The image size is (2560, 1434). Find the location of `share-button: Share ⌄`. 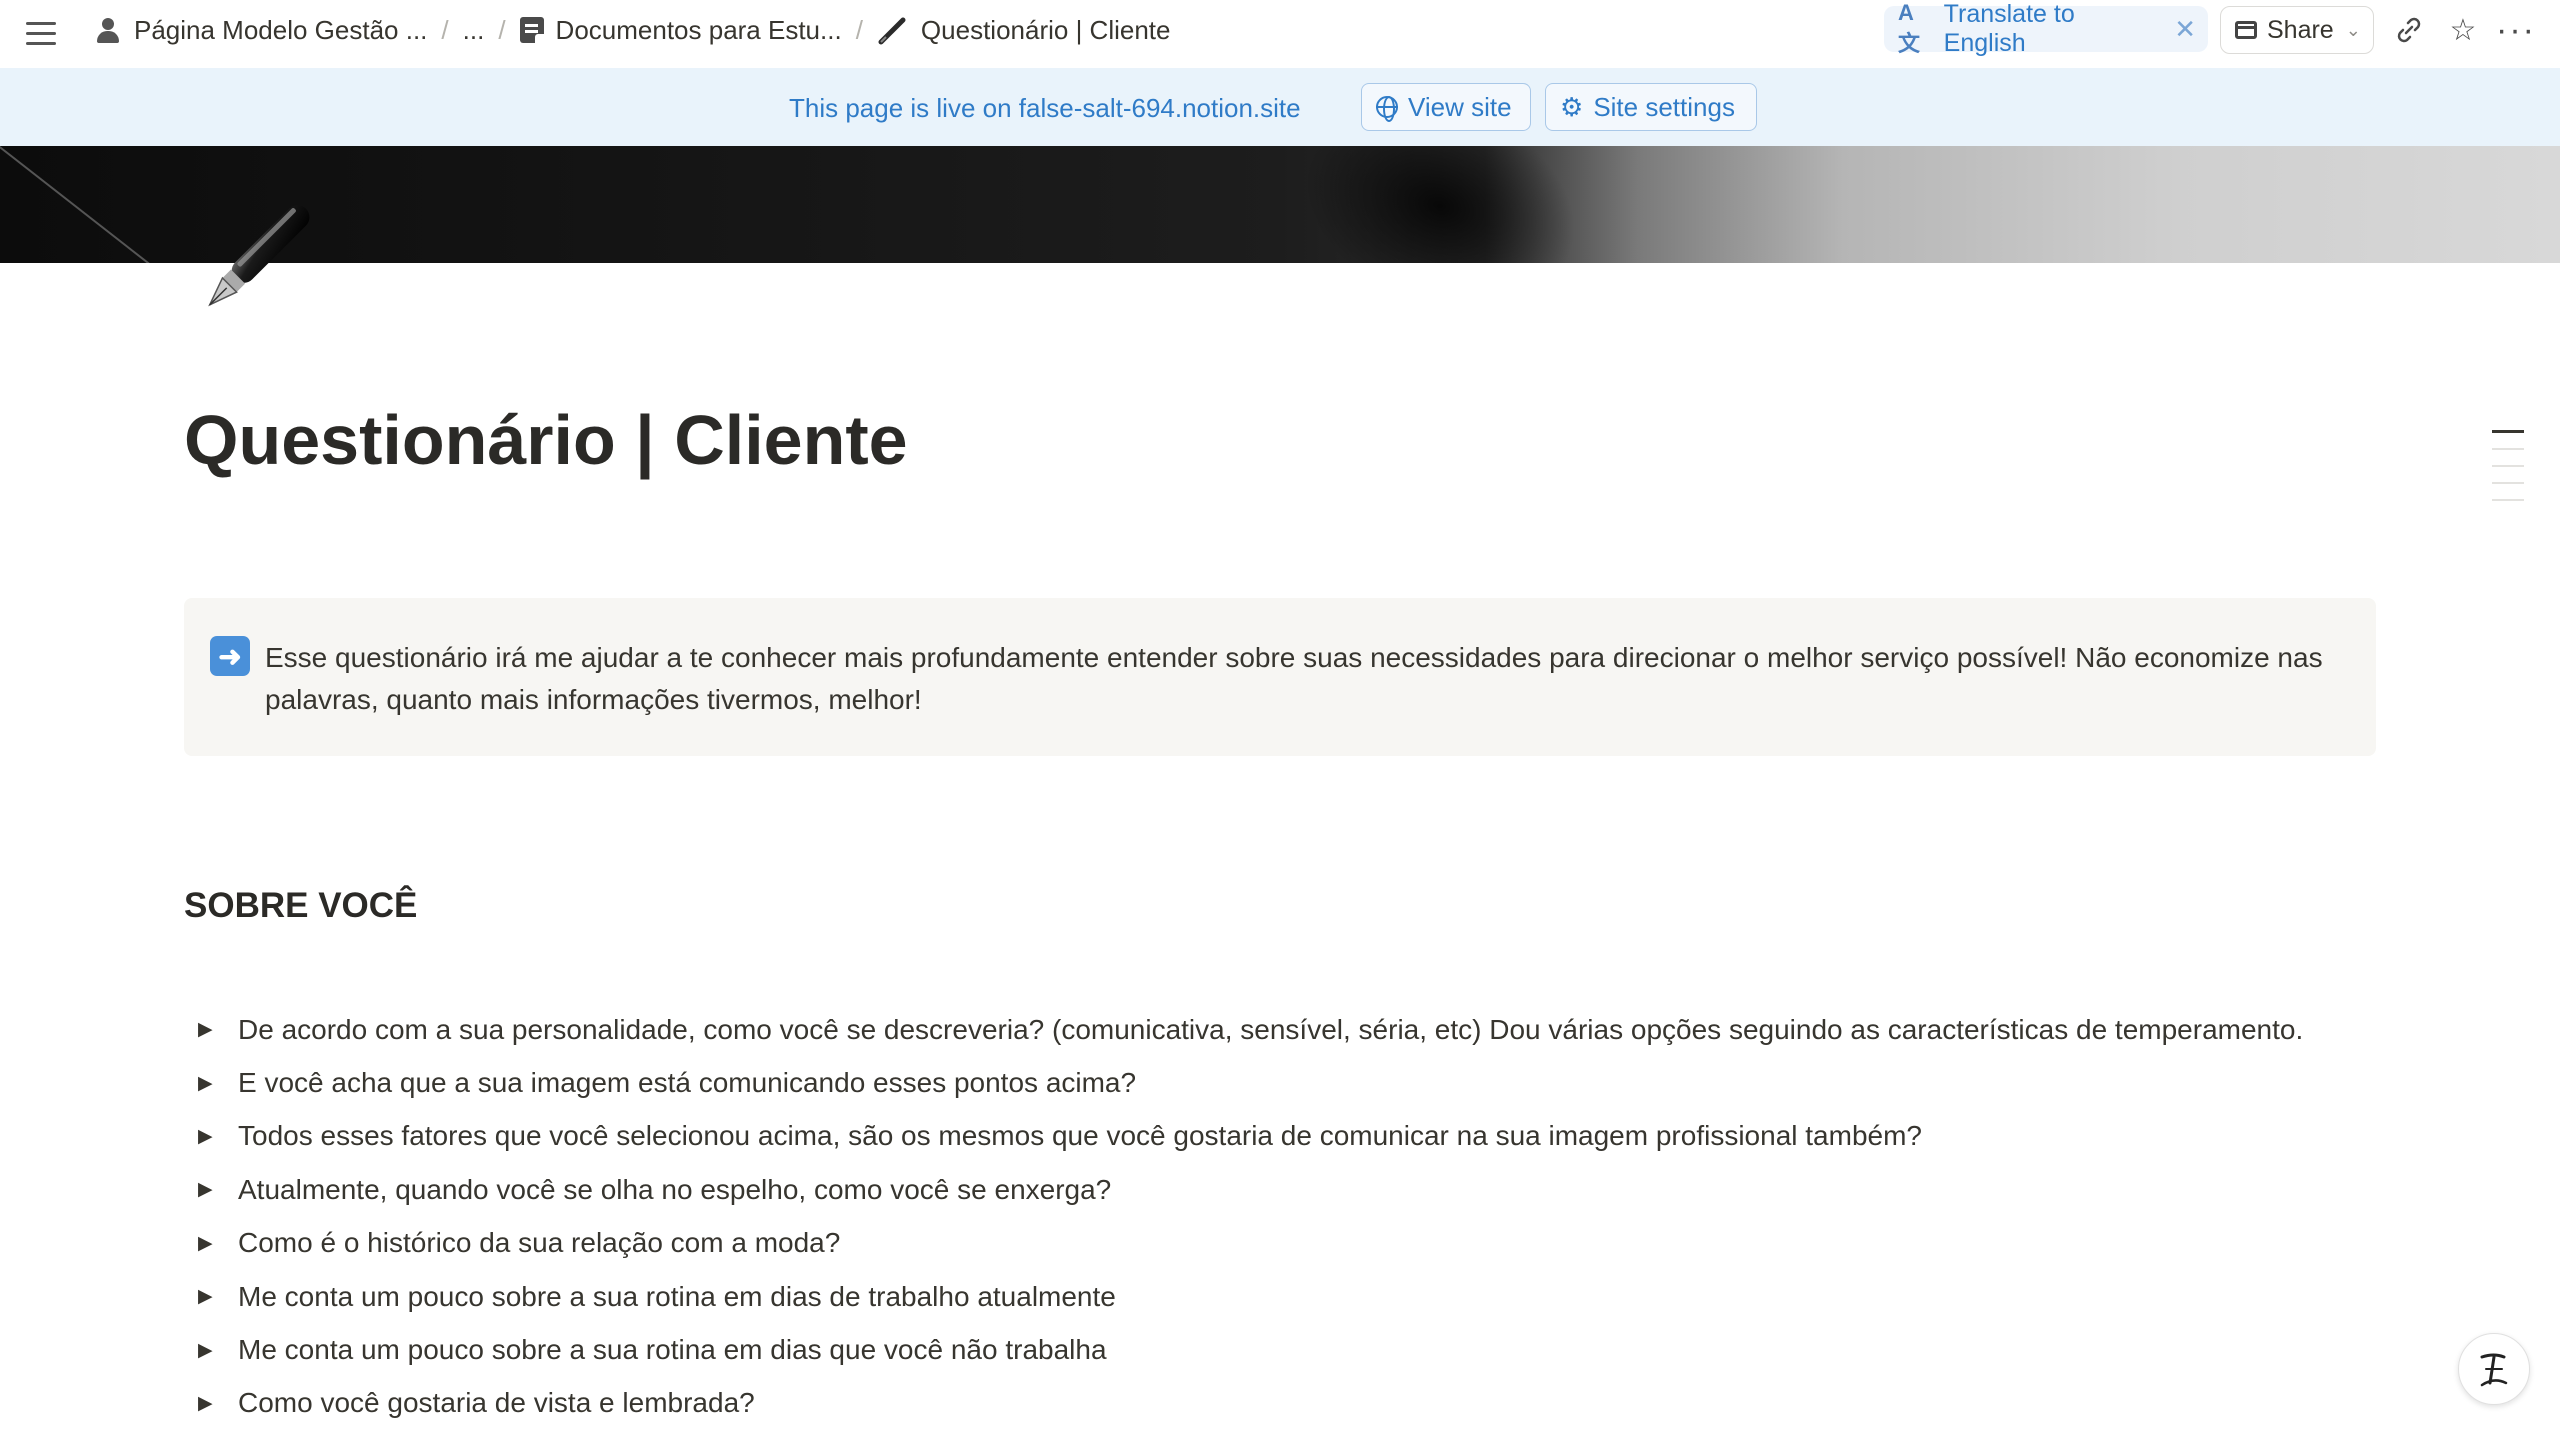

share-button: Share ⌄ is located at coordinates (2297, 30).